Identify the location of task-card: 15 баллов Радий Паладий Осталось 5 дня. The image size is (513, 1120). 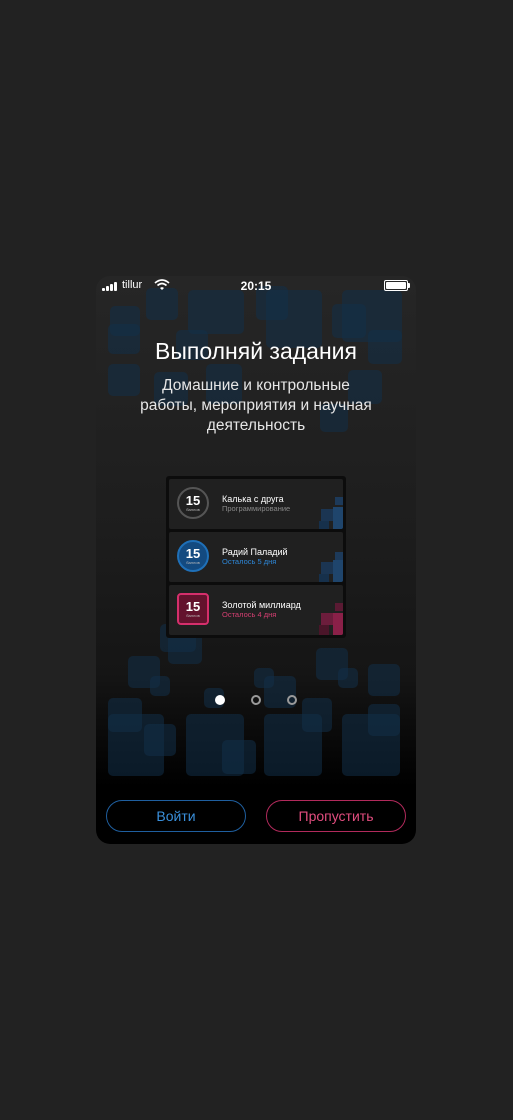
(256, 557).